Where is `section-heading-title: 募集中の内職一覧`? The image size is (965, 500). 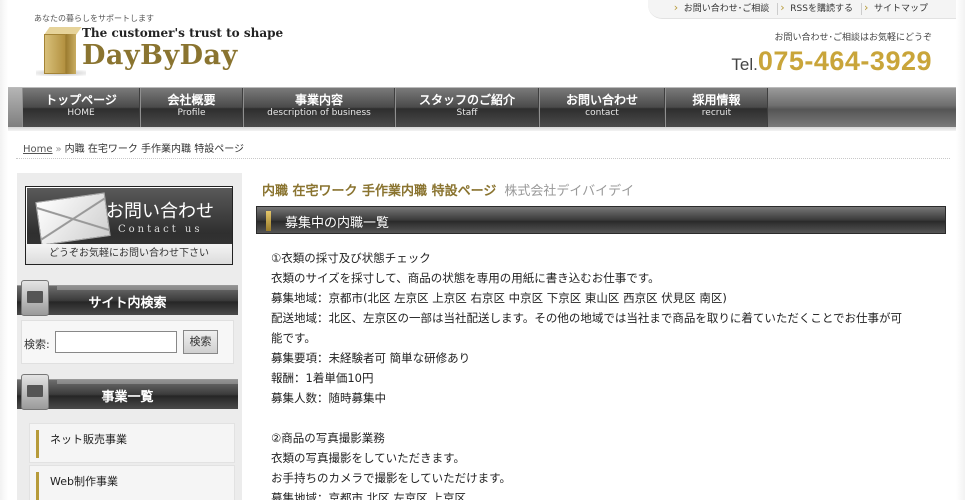
section-heading-title: 募集中の内職一覧 is located at coordinates (337, 223).